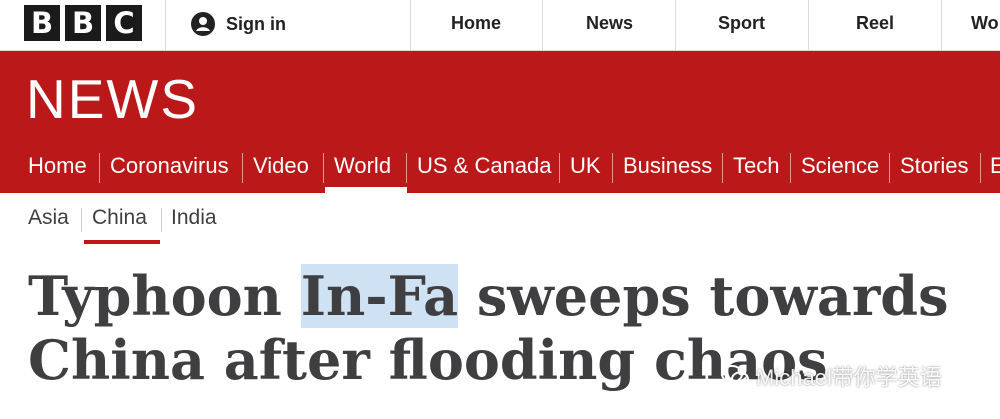 This screenshot has width=1000, height=419. What do you see at coordinates (849, 377) in the screenshot?
I see `watermark-text: Michael带你学英语` at bounding box center [849, 377].